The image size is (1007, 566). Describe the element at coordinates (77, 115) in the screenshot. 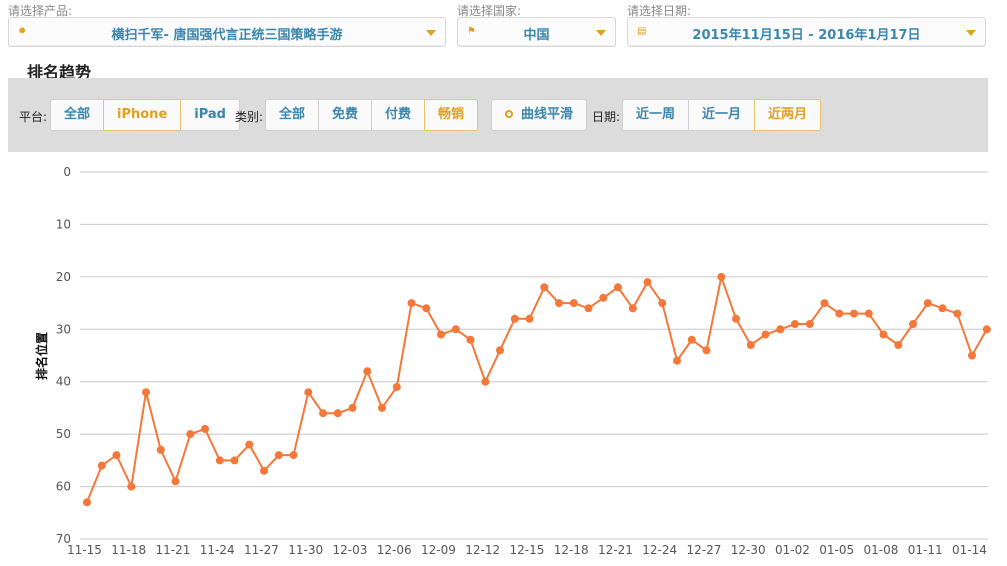

I see `platform-all-button: 全部` at that location.